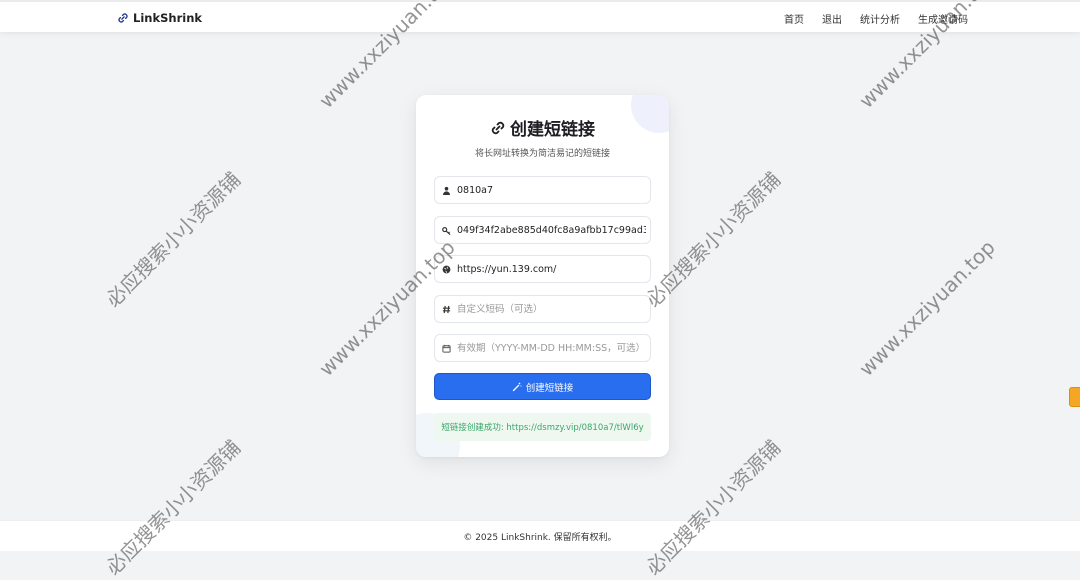 This screenshot has width=1080, height=580. What do you see at coordinates (446, 190) in the screenshot?
I see `user-icon` at bounding box center [446, 190].